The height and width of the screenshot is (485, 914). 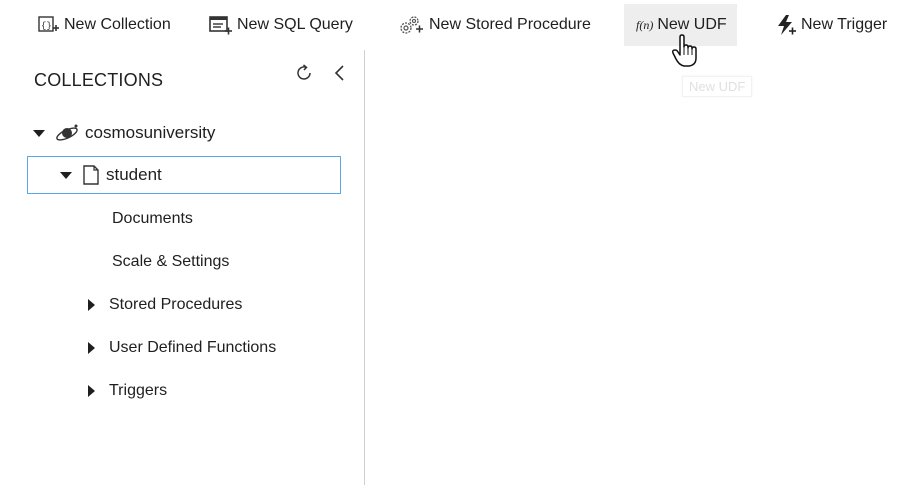 What do you see at coordinates (844, 24) in the screenshot?
I see `new-trigger-label: New Trigger` at bounding box center [844, 24].